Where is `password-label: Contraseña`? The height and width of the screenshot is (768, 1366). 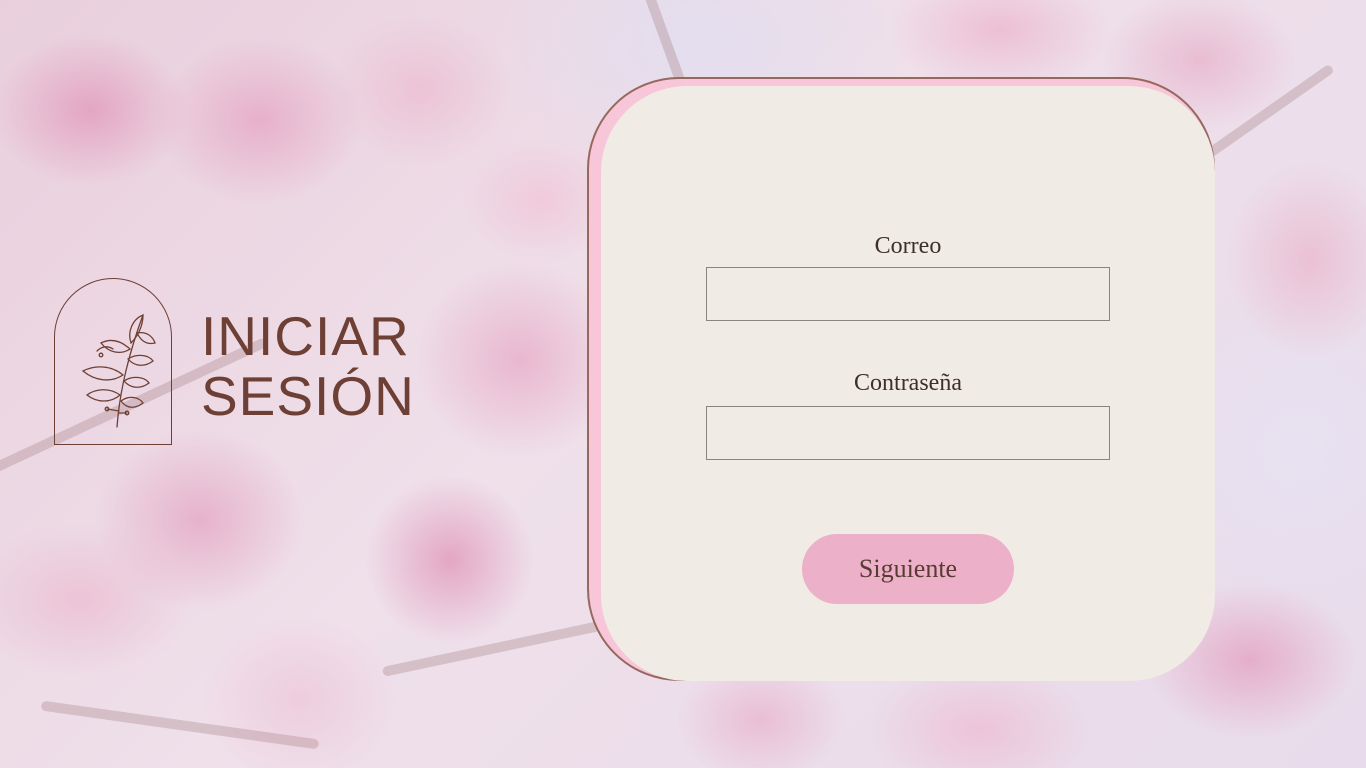 password-label: Contraseña is located at coordinates (908, 383).